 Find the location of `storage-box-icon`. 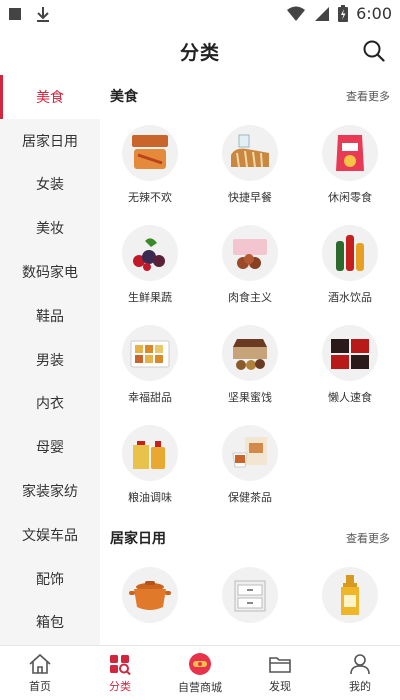

storage-box-icon is located at coordinates (250, 595).